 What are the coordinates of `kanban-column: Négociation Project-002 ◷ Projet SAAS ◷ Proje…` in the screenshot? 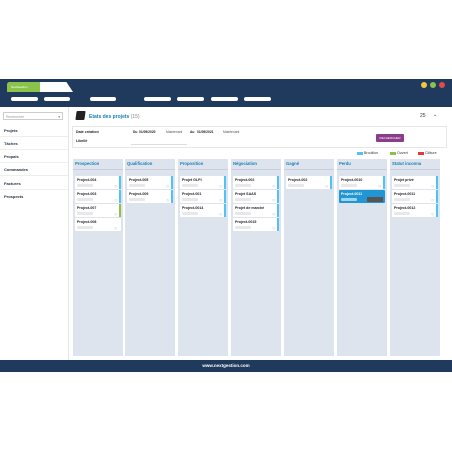 It's located at (256, 257).